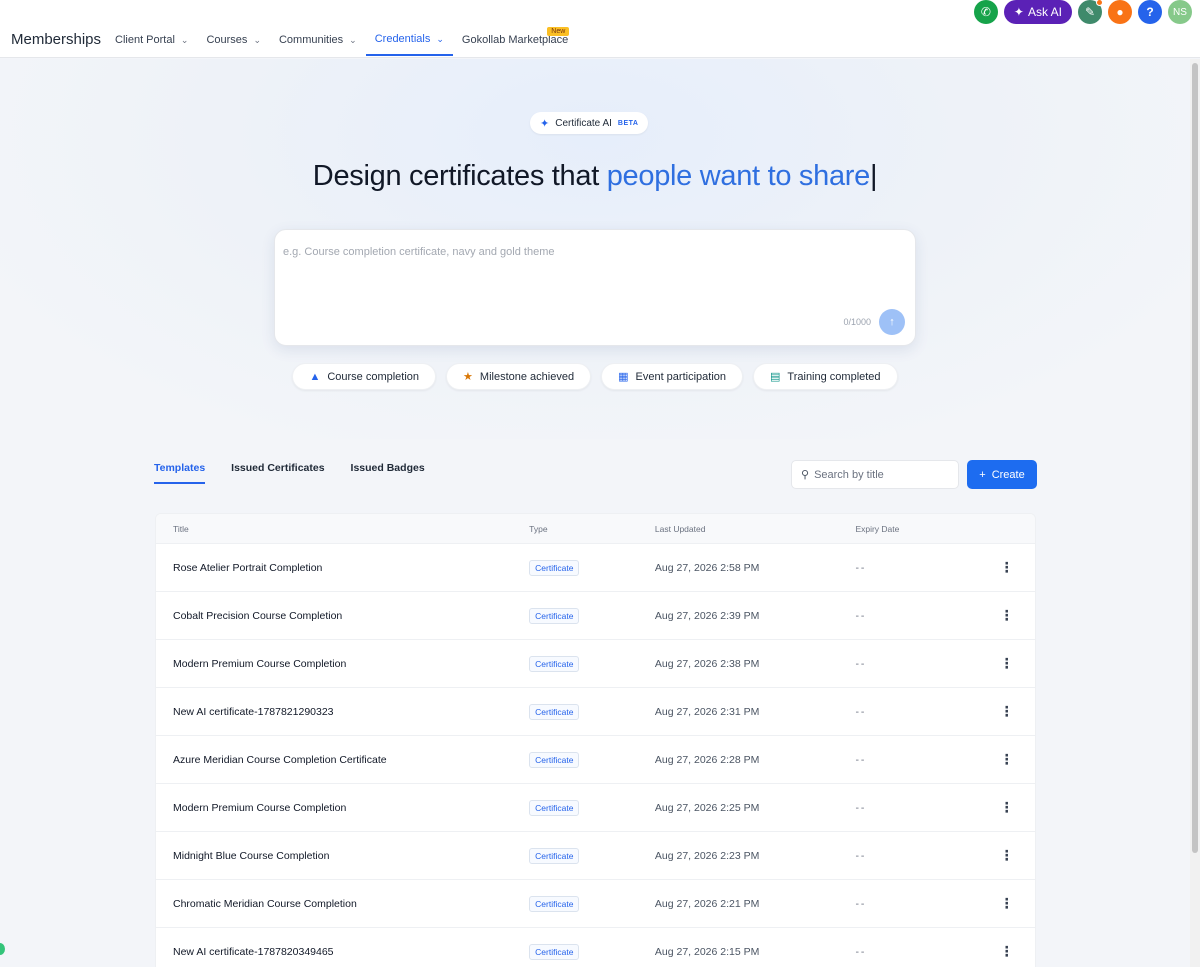 Image resolution: width=1200 pixels, height=967 pixels. Describe the element at coordinates (805, 475) in the screenshot. I see `search-icon: ⚲` at that location.